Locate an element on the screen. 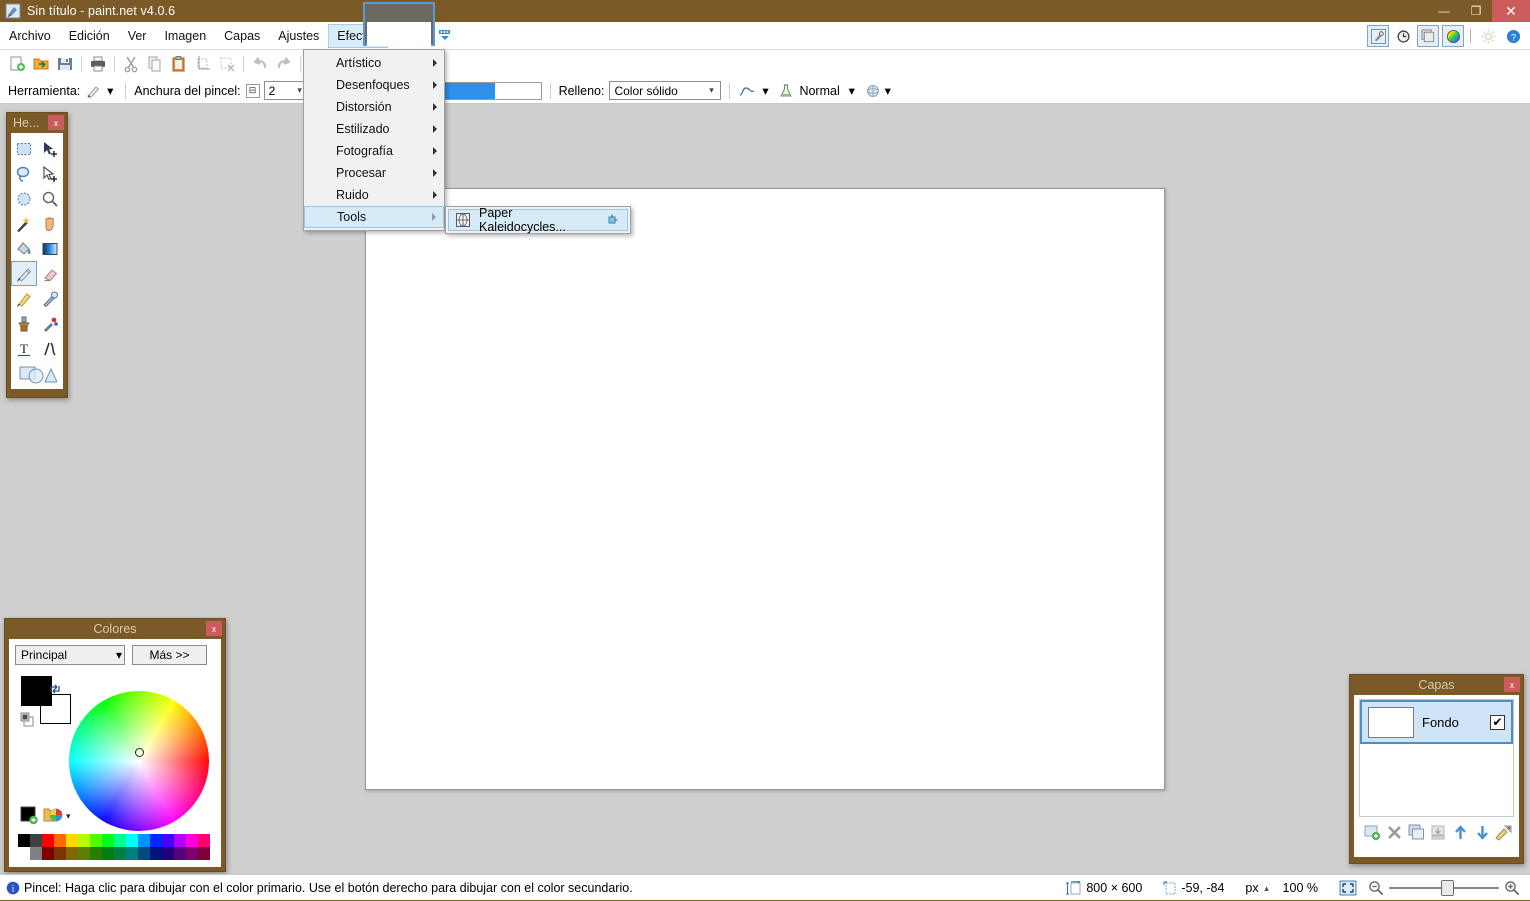 The width and height of the screenshot is (1530, 901). menu-archivo: Archivo is located at coordinates (30, 36).